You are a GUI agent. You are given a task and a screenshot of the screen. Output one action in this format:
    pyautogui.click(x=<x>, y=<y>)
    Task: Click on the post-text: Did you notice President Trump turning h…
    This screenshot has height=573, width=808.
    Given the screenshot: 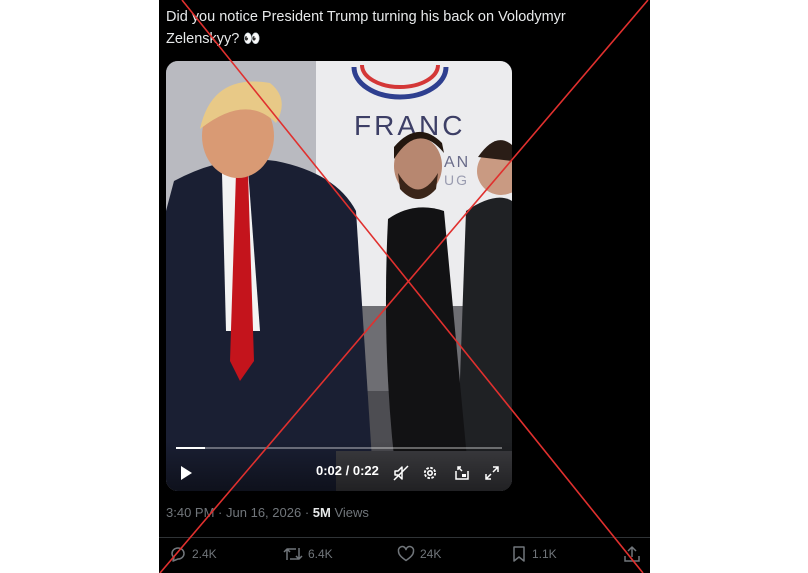 What is the action you would take?
    pyautogui.click(x=401, y=28)
    